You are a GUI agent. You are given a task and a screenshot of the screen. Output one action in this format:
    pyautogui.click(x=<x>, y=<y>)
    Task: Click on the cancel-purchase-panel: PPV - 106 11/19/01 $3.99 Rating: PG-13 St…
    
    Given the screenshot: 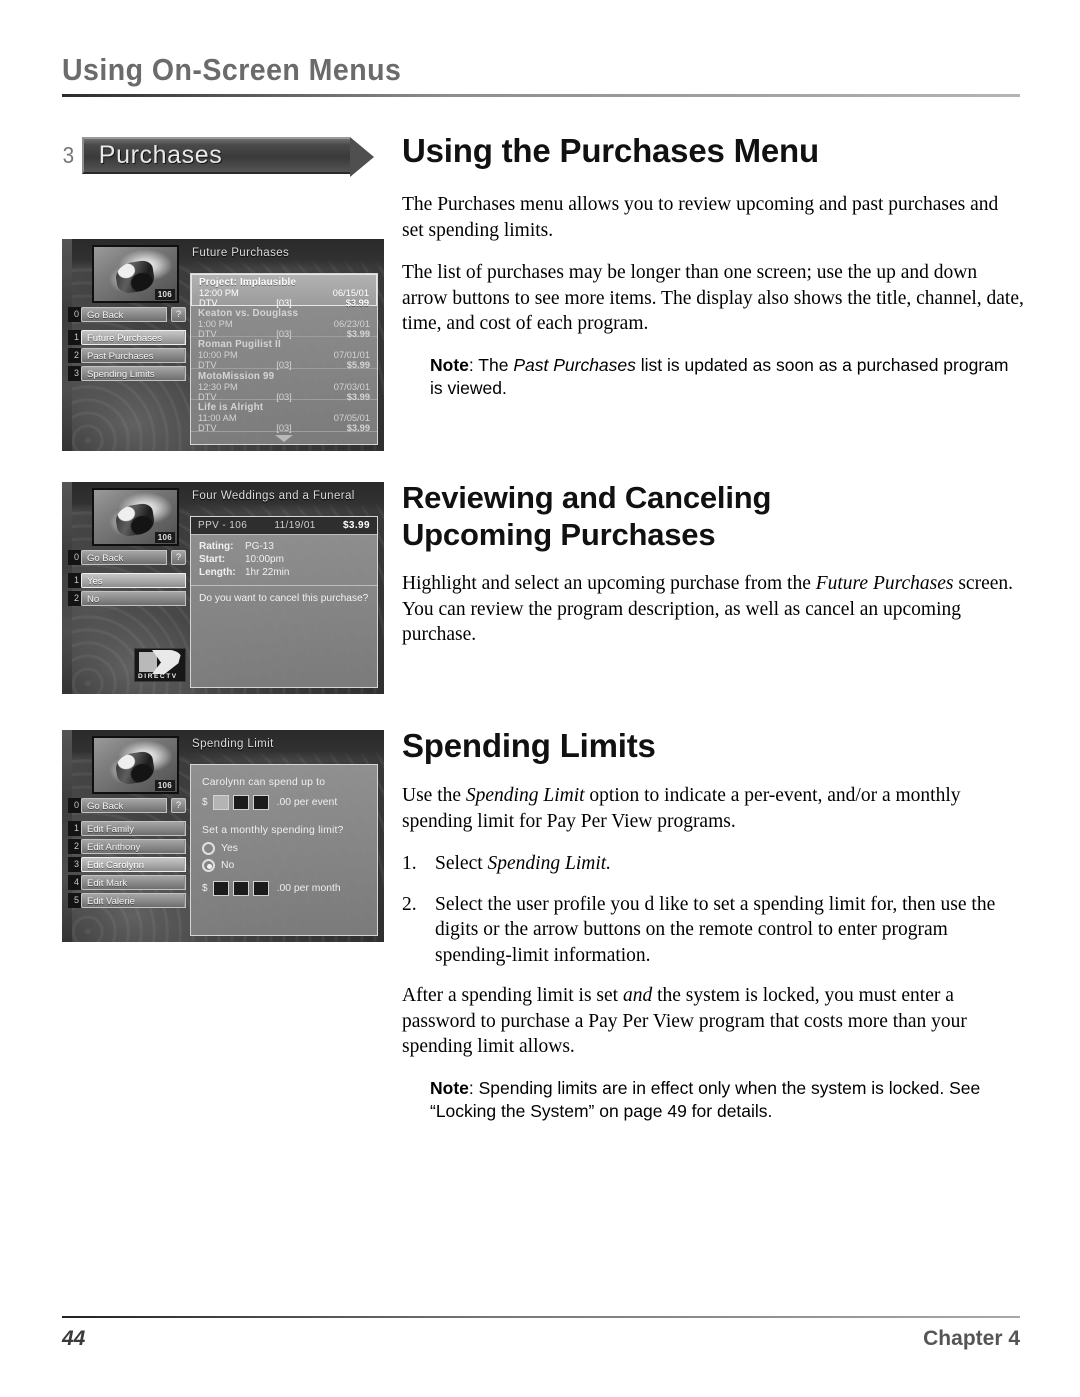 What is the action you would take?
    pyautogui.click(x=284, y=602)
    